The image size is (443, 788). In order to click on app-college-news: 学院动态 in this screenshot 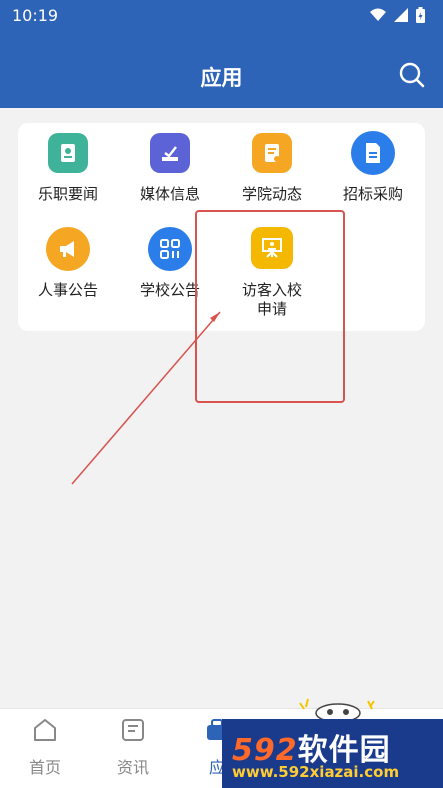, I will do `click(272, 171)`.